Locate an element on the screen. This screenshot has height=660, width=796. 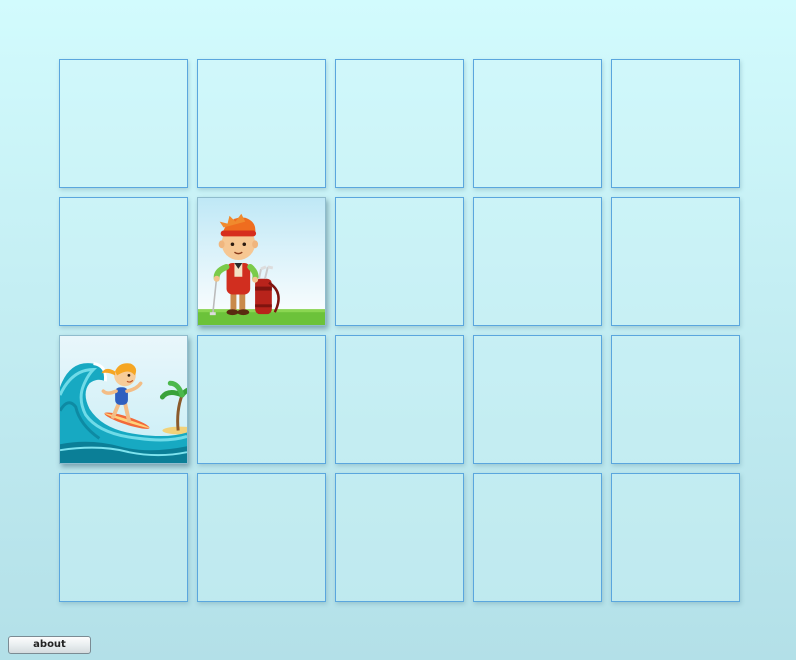
surfer-girl-picture is located at coordinates (123, 399).